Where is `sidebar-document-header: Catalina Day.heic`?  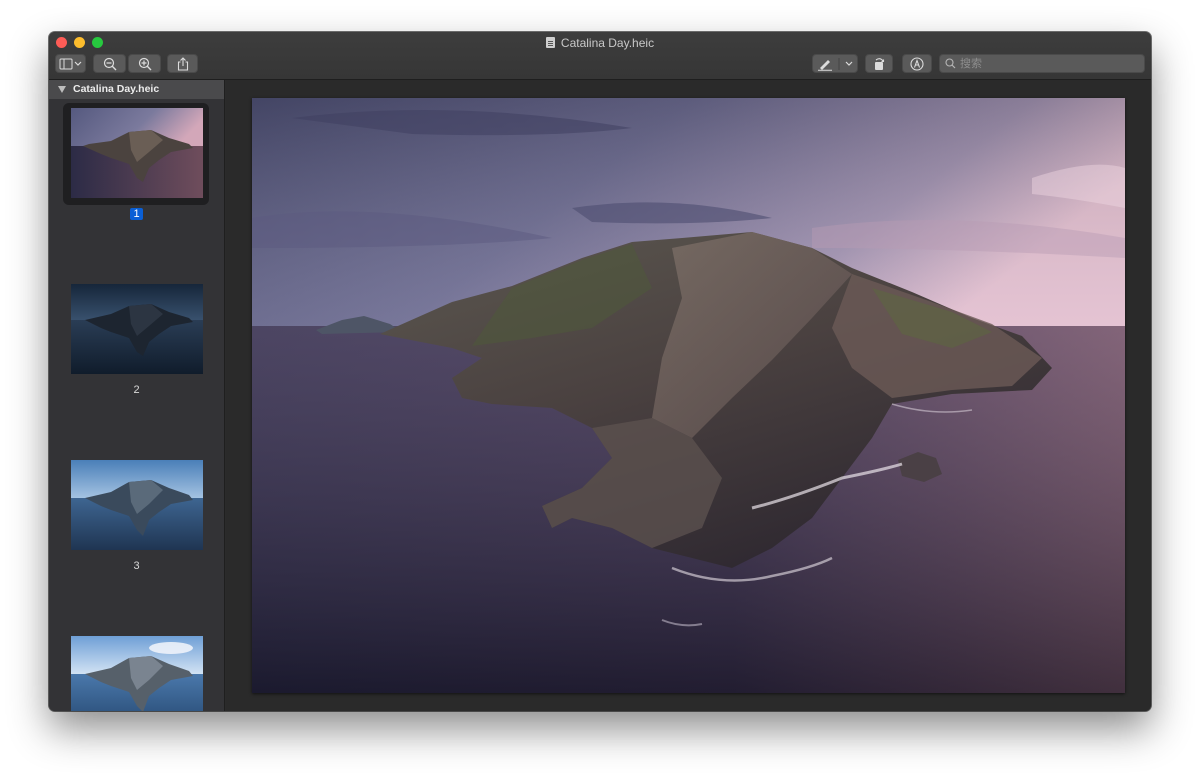 sidebar-document-header: Catalina Day.heic is located at coordinates (136, 89).